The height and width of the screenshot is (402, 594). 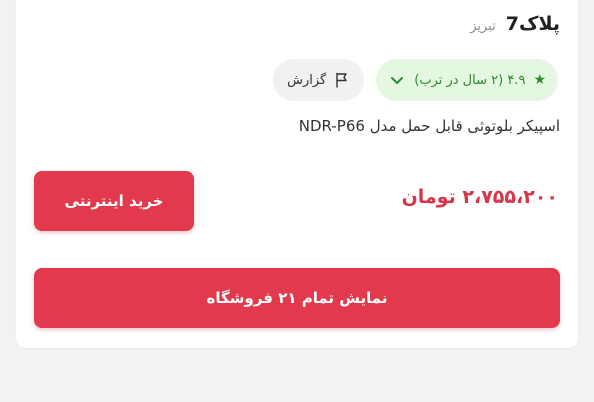 What do you see at coordinates (307, 80) in the screenshot?
I see `report-label: گزارش` at bounding box center [307, 80].